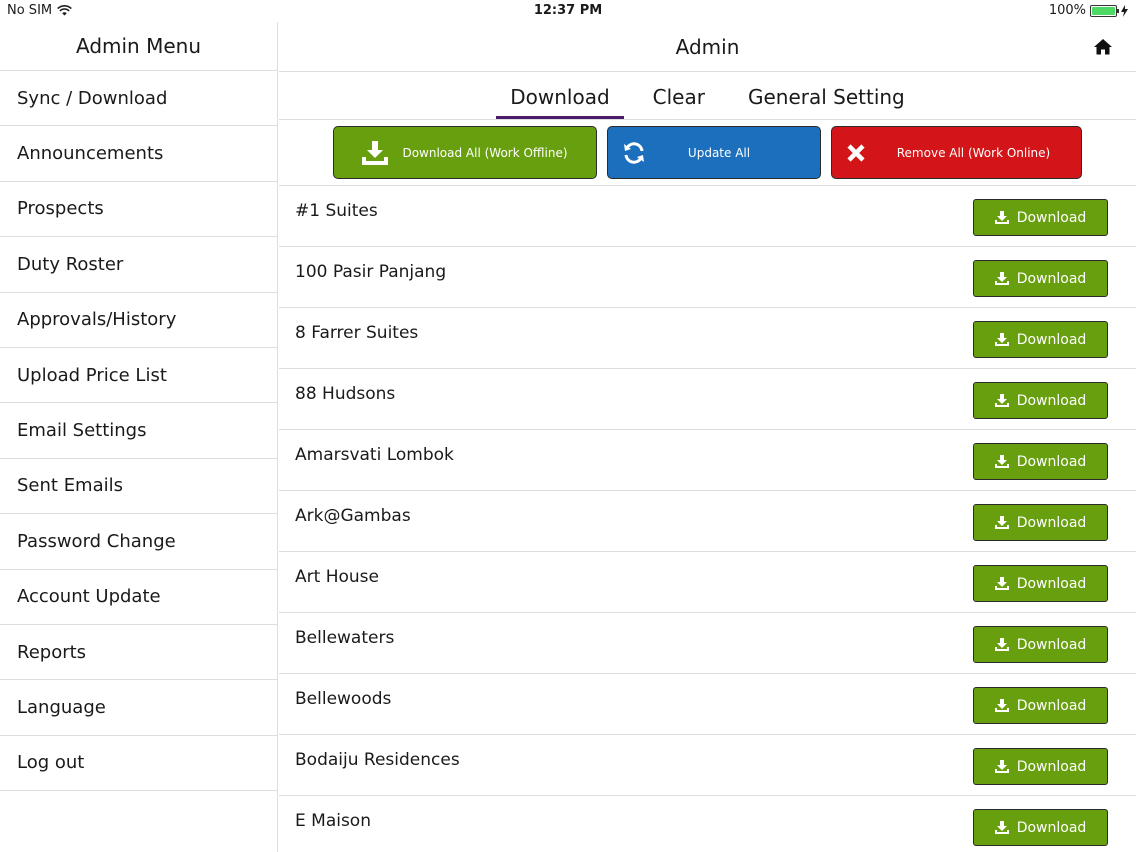 The image size is (1136, 852). What do you see at coordinates (96, 541) in the screenshot?
I see `sidebar-item-label: Password Change` at bounding box center [96, 541].